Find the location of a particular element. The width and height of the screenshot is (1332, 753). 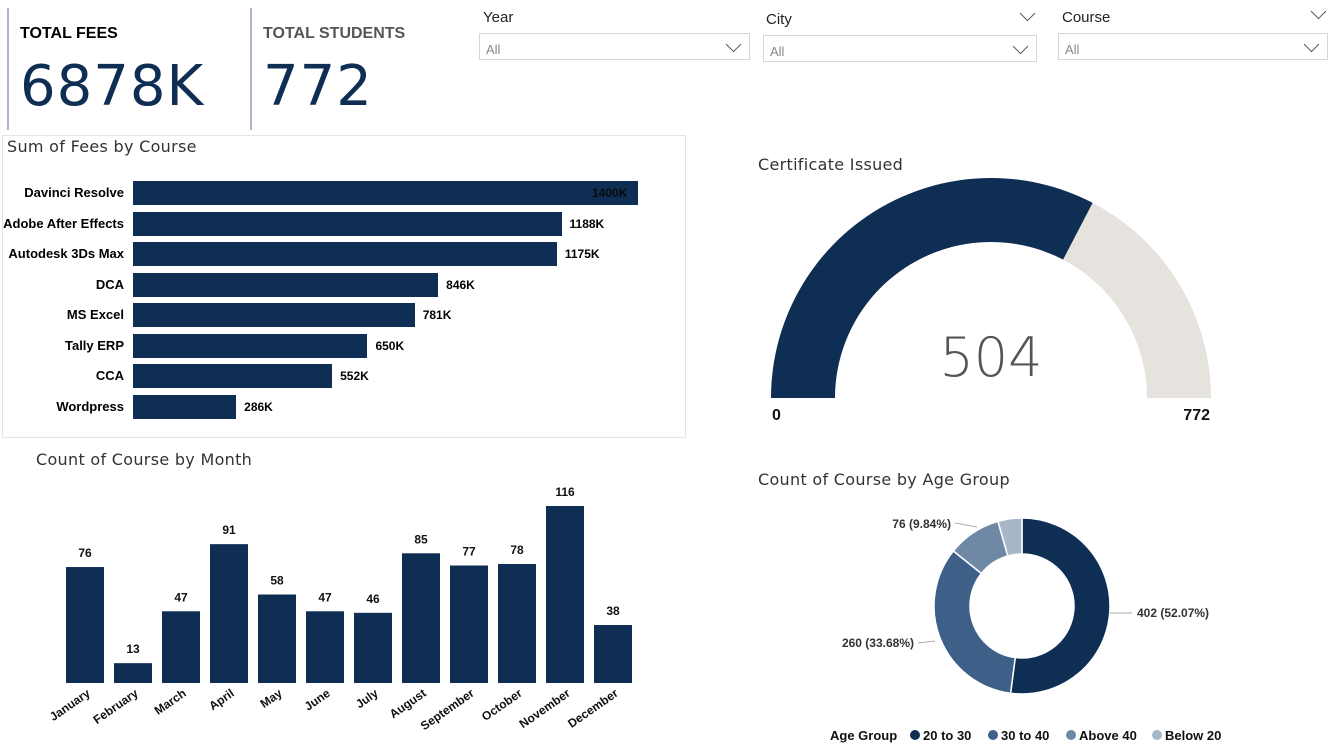

legend-item: Below 20 is located at coordinates (1193, 735).